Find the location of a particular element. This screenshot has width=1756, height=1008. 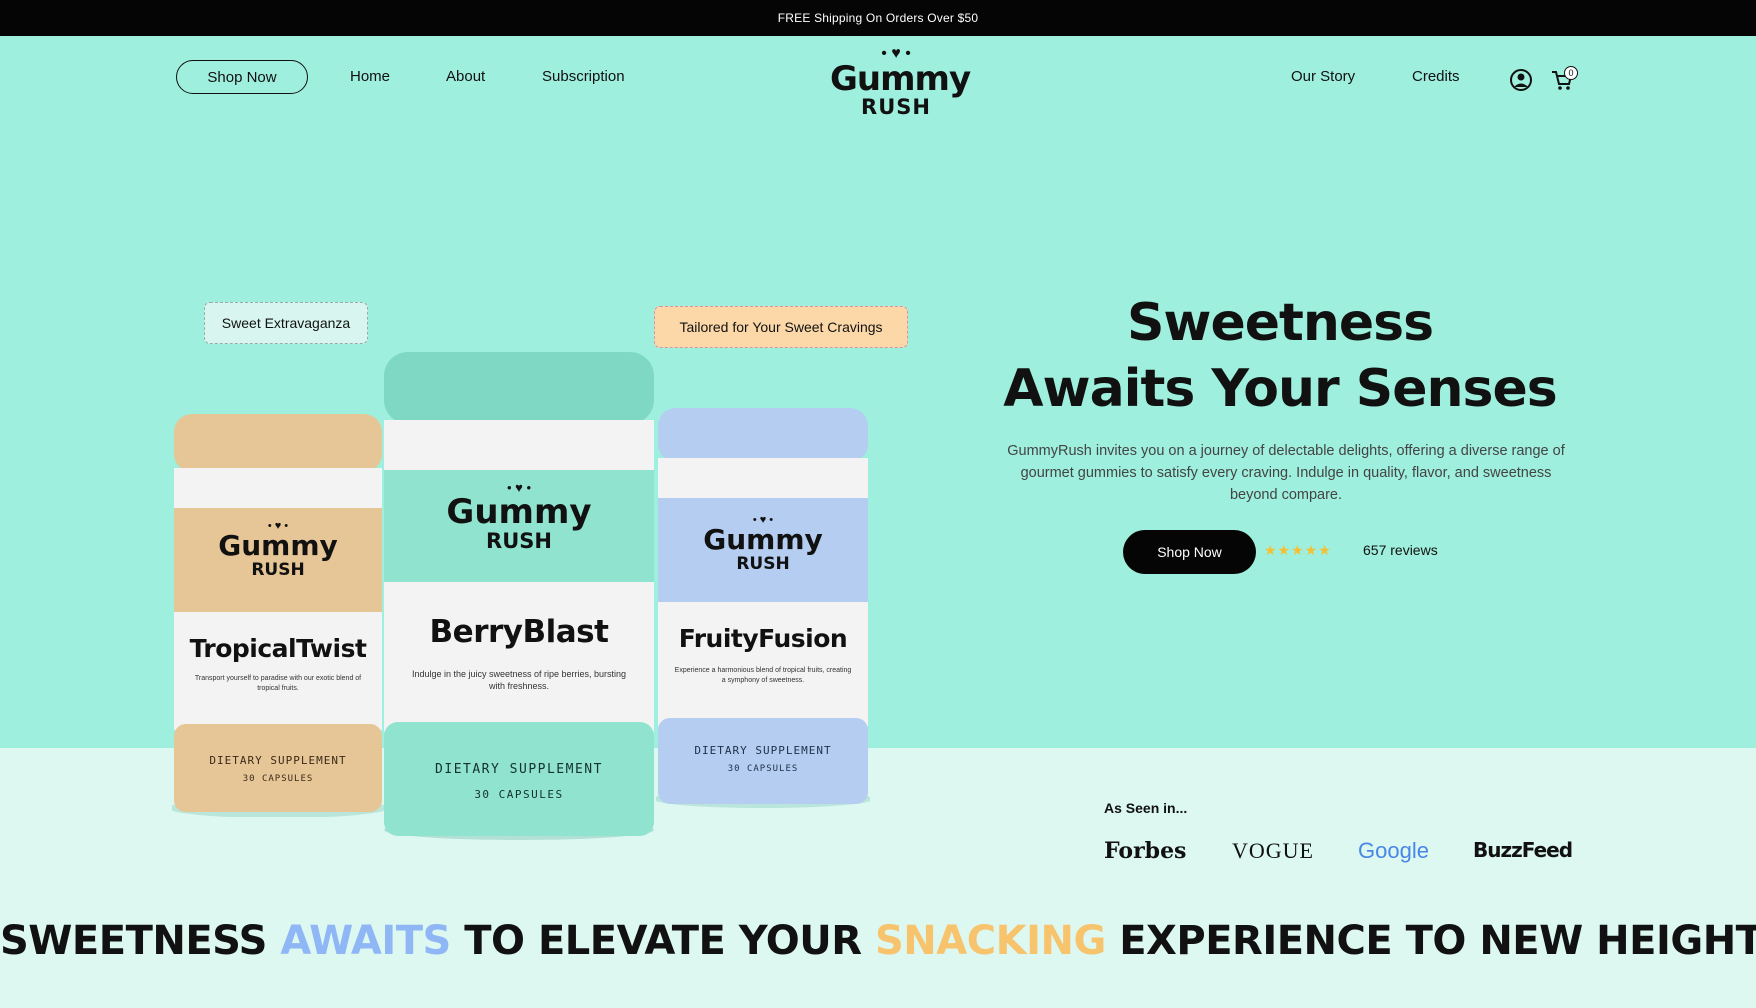

nav-link-about: About is located at coordinates (465, 76).